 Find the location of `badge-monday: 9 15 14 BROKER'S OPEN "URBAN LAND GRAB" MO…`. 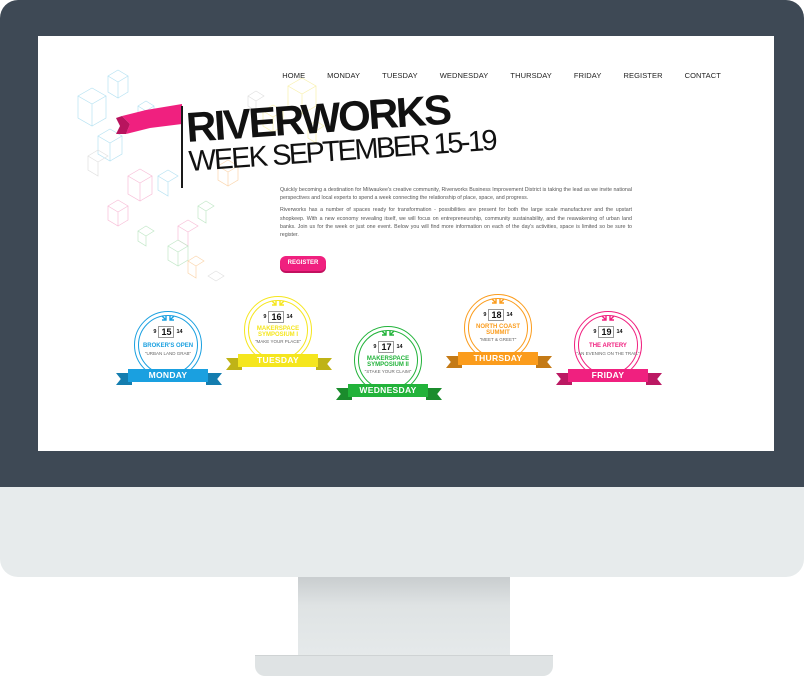

badge-monday: 9 15 14 BROKER'S OPEN "URBAN LAND GRAB" MO… is located at coordinates (169, 356).